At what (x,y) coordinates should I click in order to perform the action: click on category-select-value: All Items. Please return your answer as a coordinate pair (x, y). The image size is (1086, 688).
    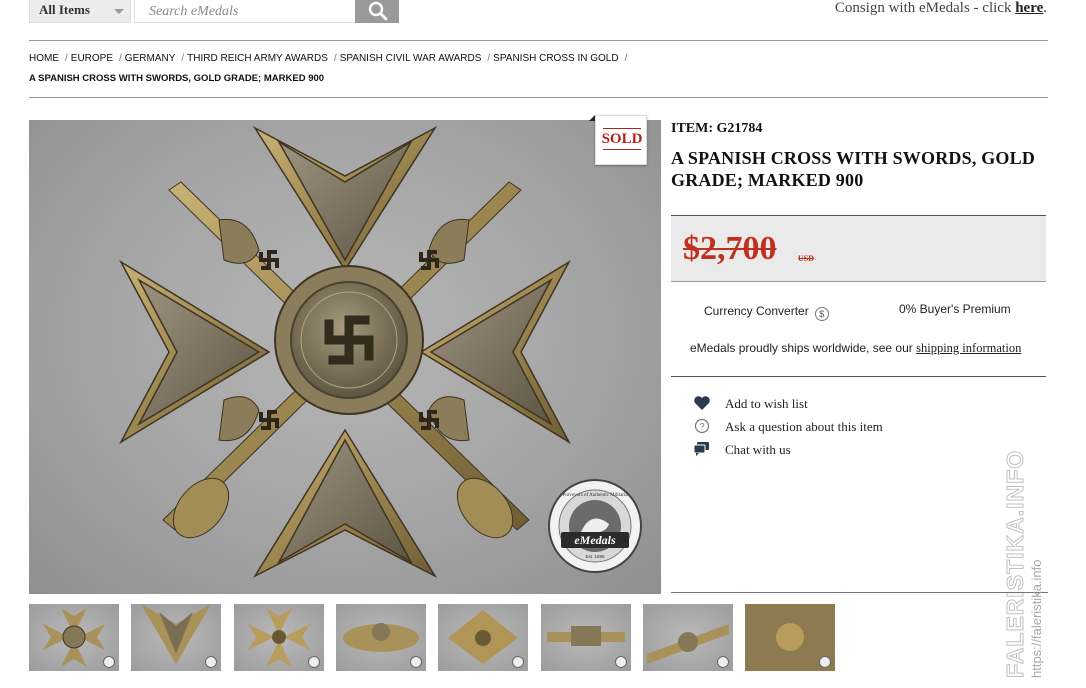
    Looking at the image, I should click on (64, 9).